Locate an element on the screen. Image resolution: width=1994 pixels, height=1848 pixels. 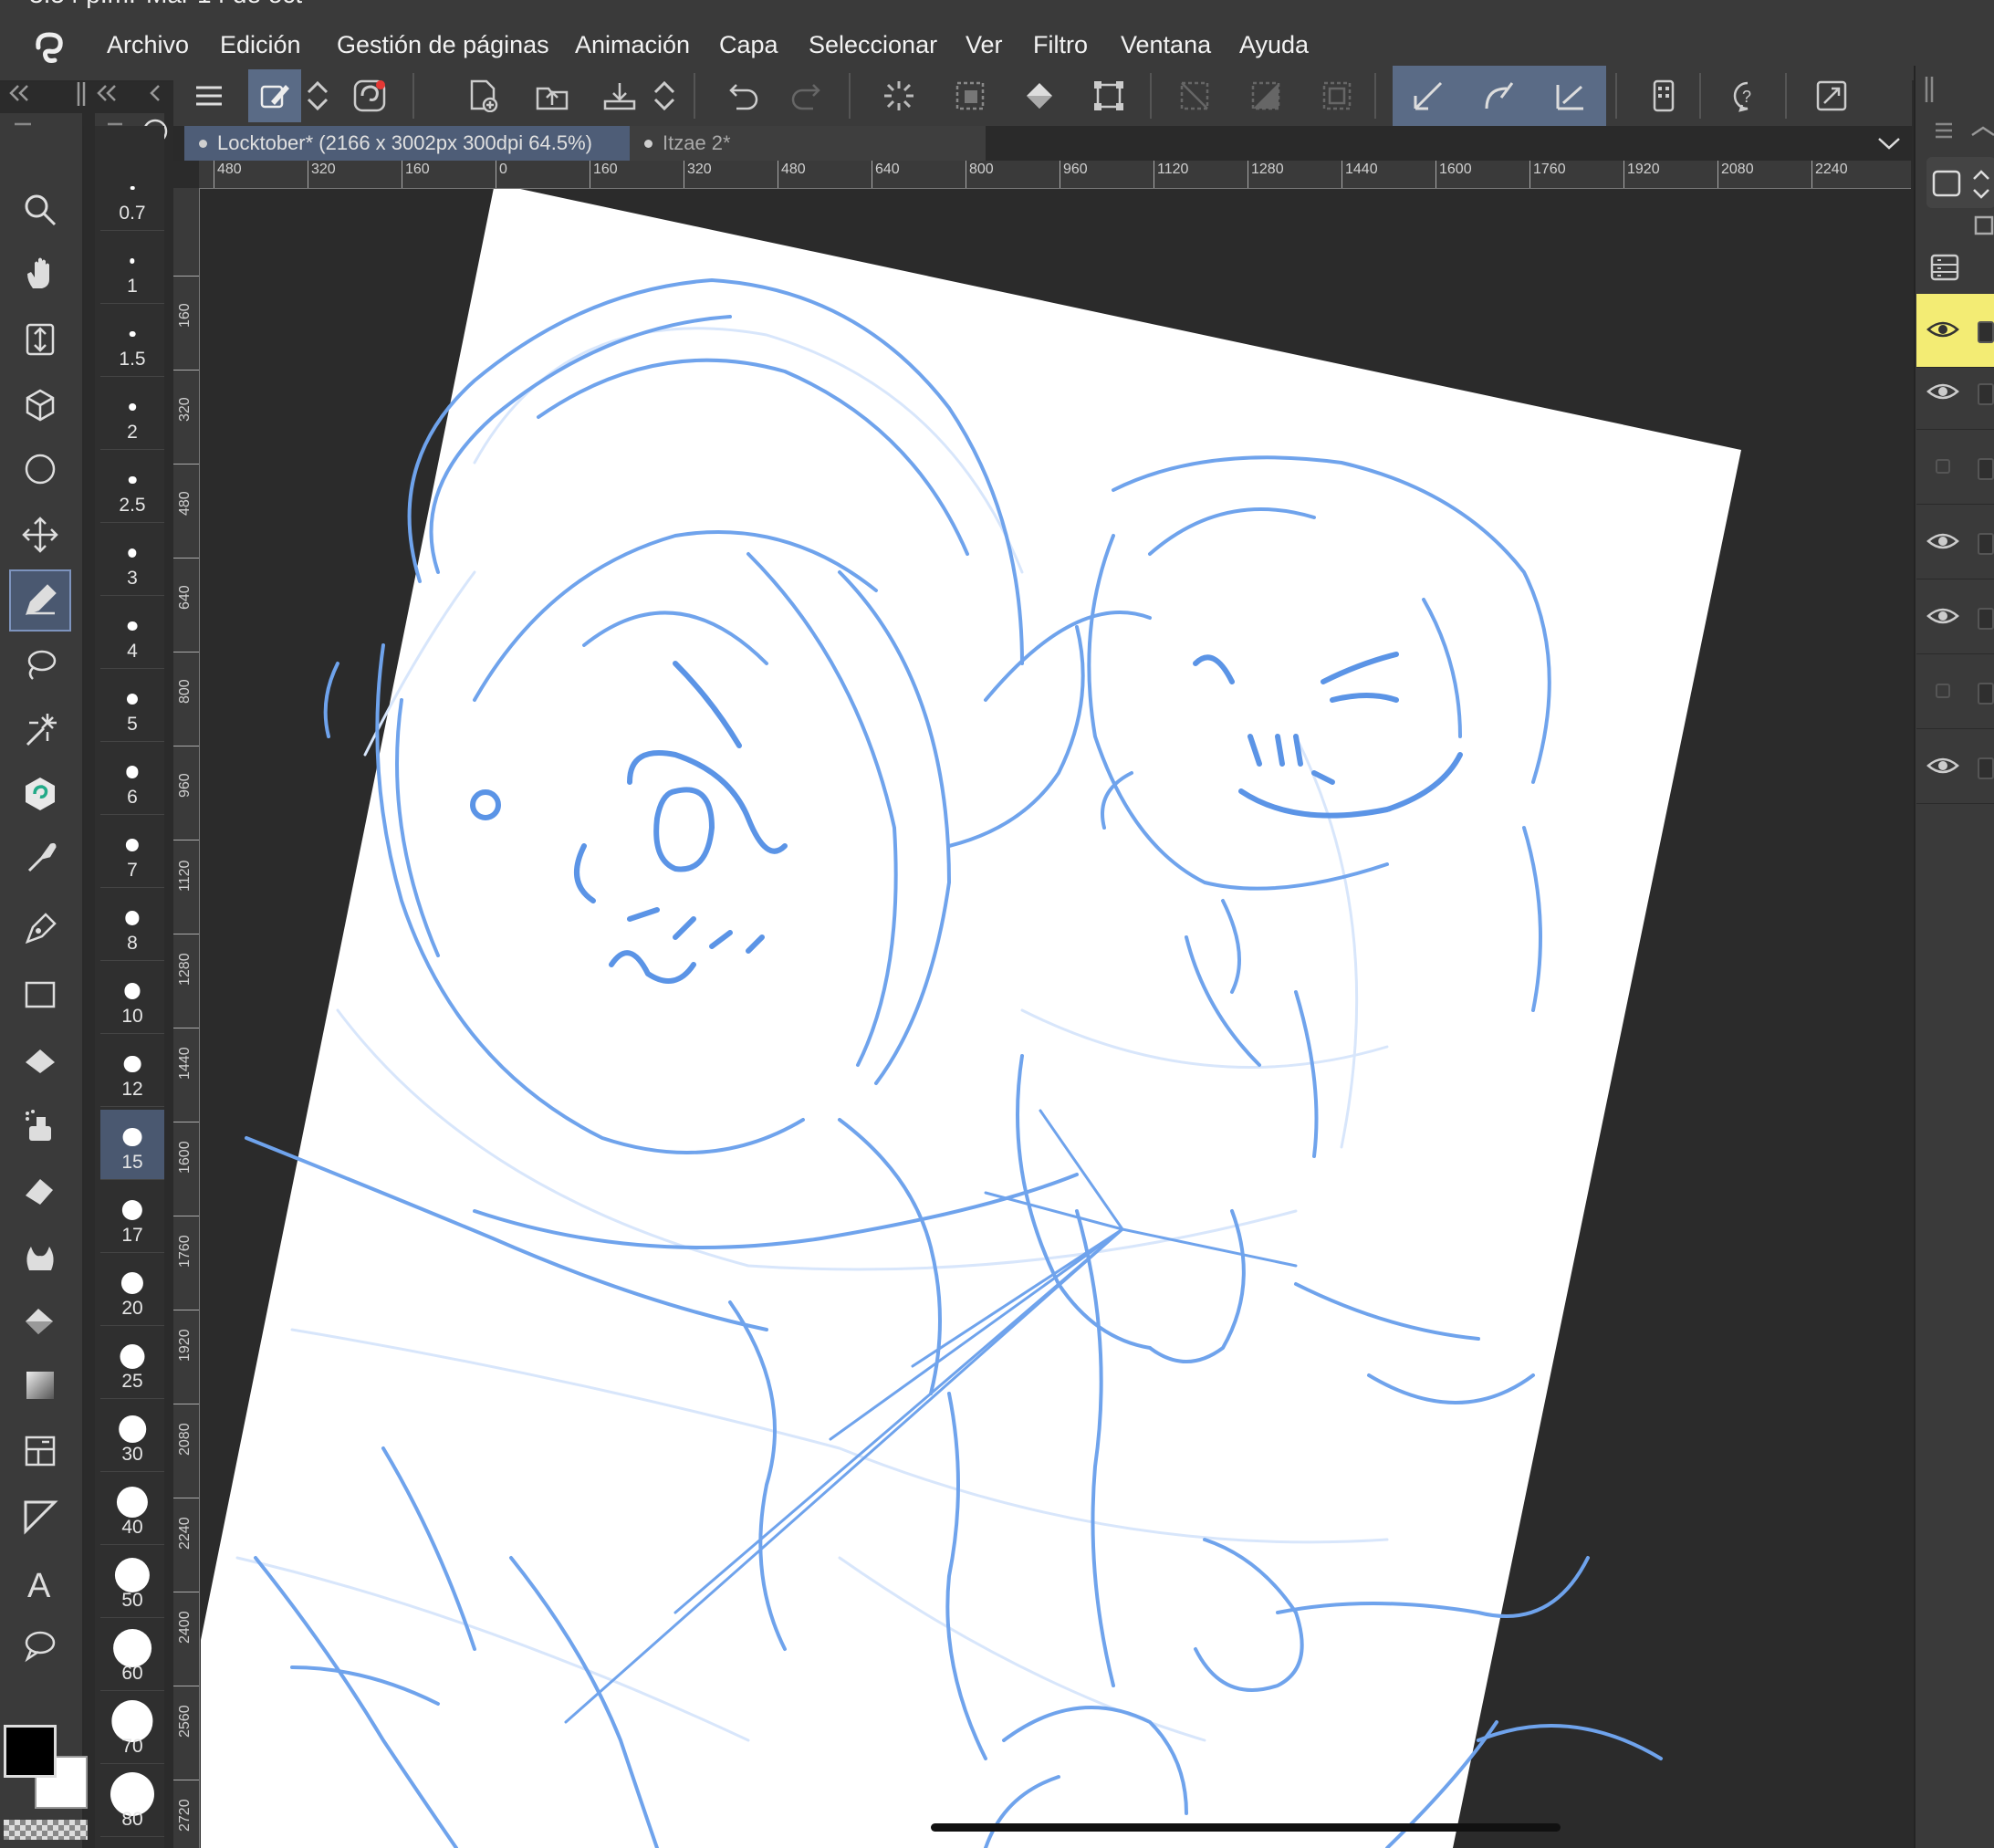
menu-ayuda: Ayuda is located at coordinates (1274, 45).